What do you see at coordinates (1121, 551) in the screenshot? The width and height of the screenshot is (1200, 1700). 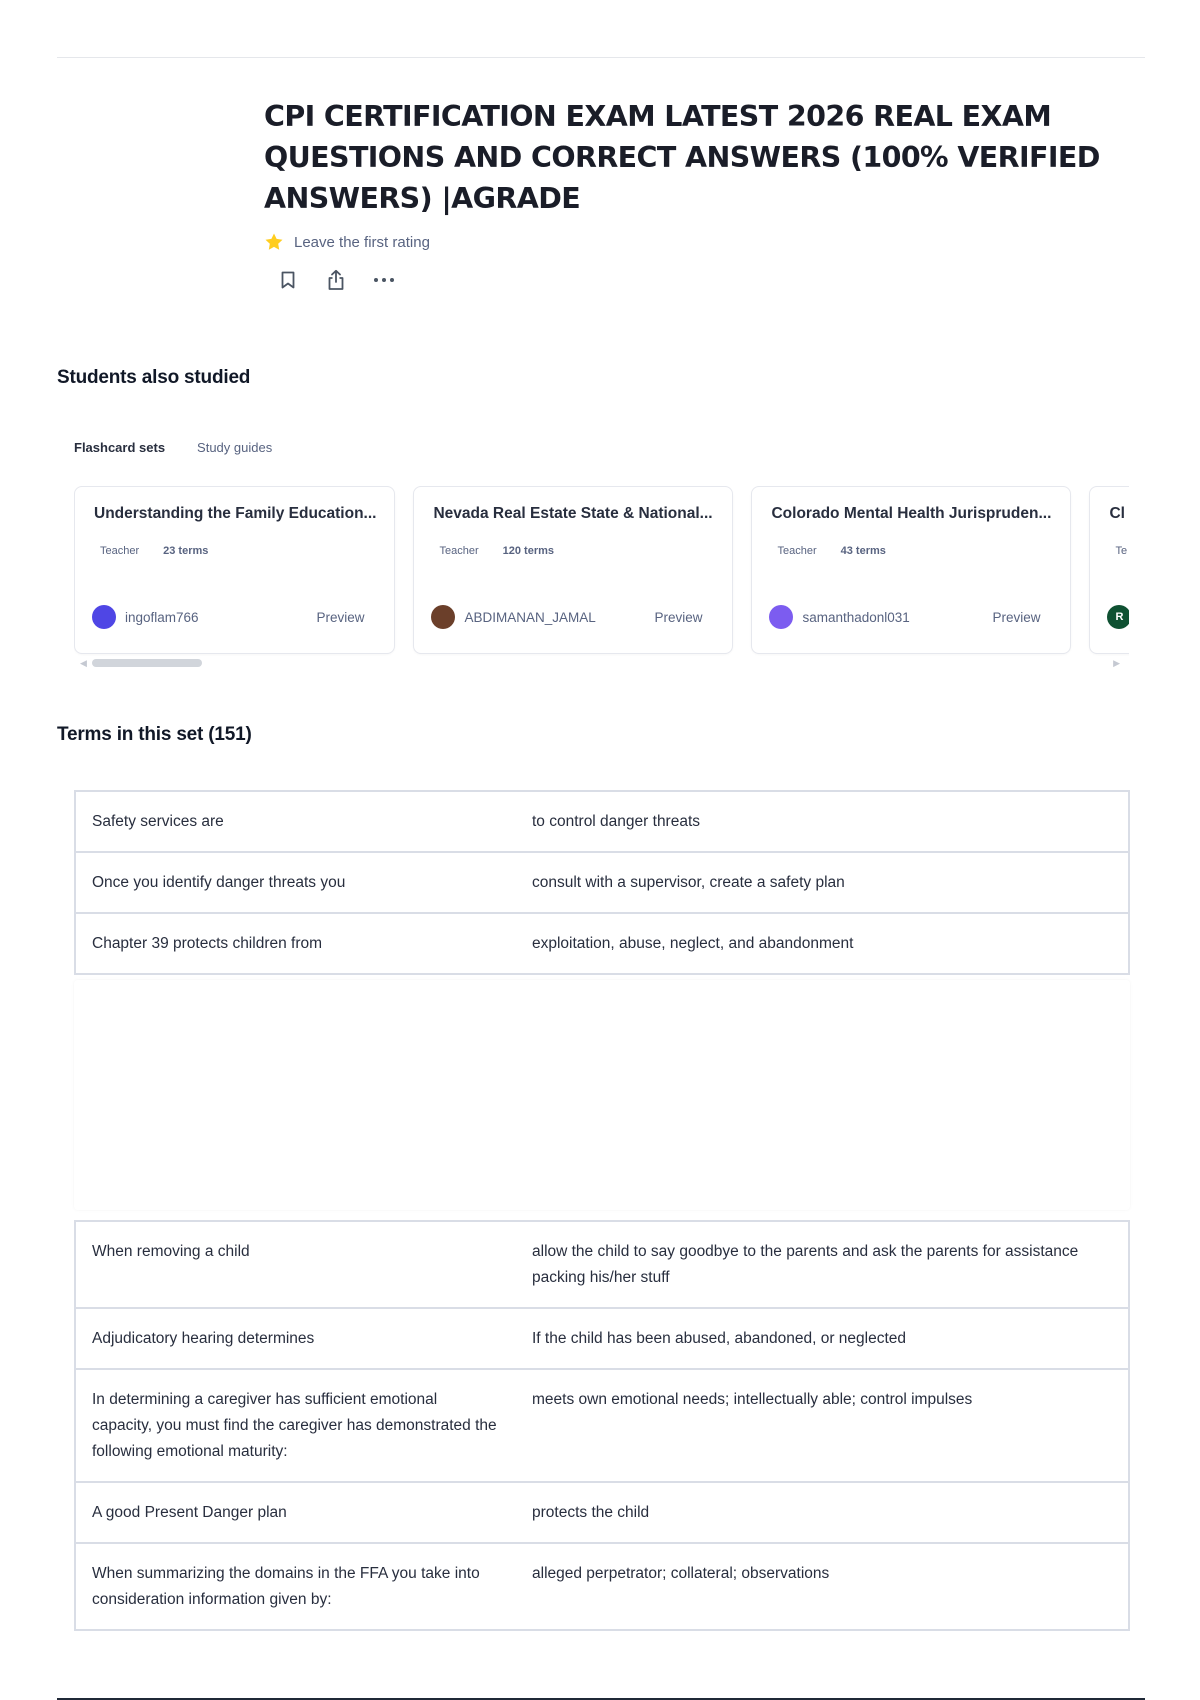 I see `card-role: Te` at bounding box center [1121, 551].